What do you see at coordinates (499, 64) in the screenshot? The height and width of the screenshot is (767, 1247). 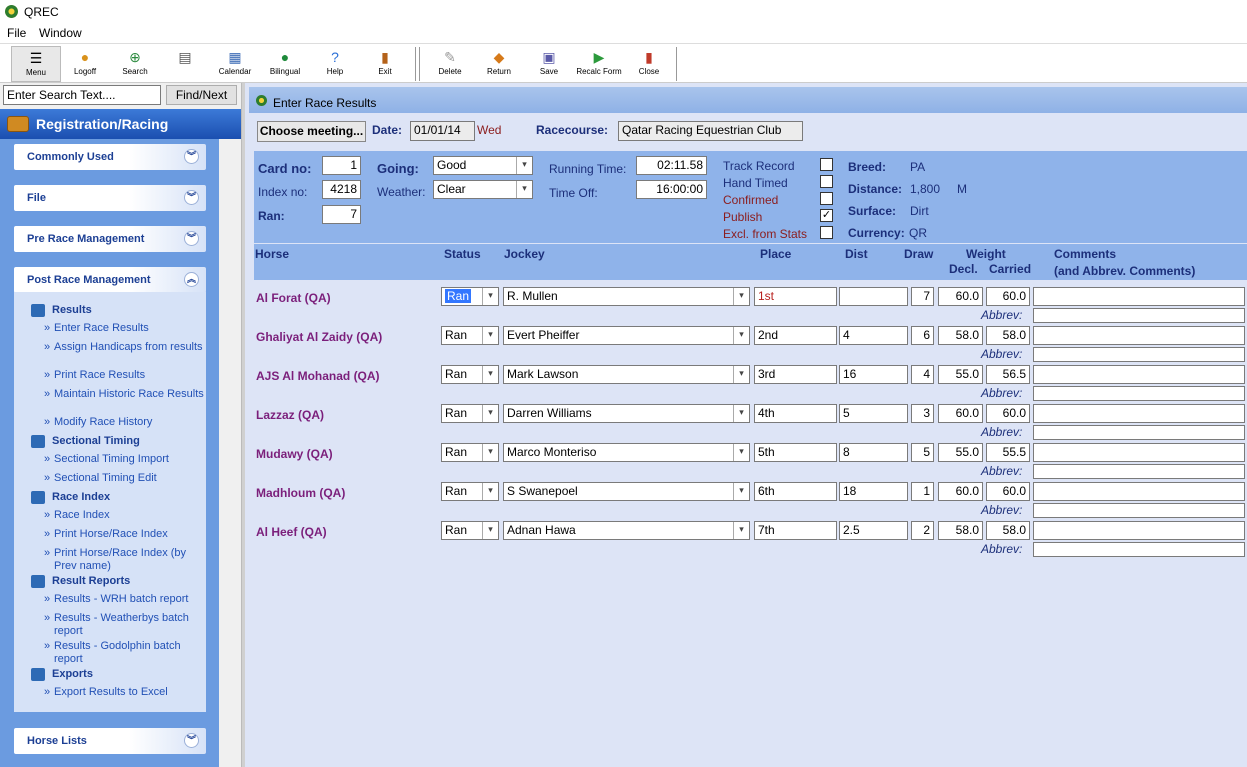 I see `return-button: ◆ Return` at bounding box center [499, 64].